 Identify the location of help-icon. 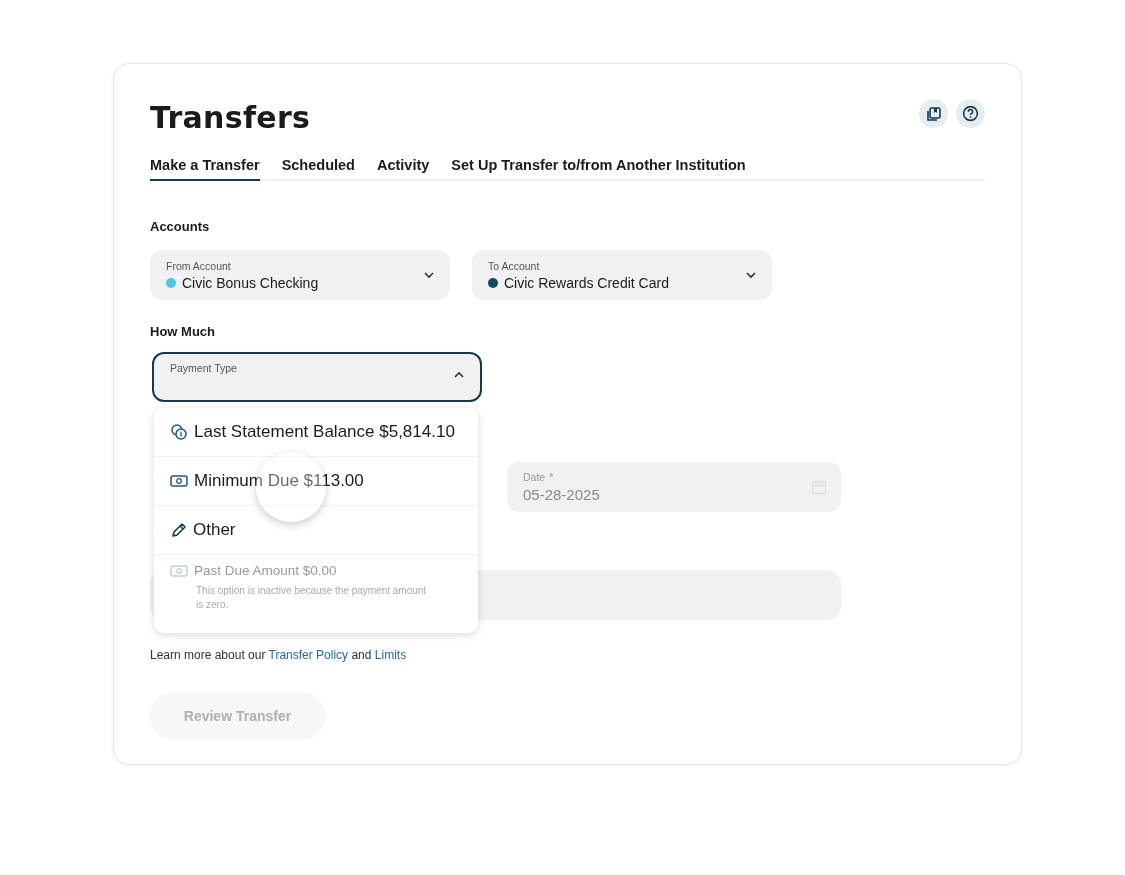
(970, 113).